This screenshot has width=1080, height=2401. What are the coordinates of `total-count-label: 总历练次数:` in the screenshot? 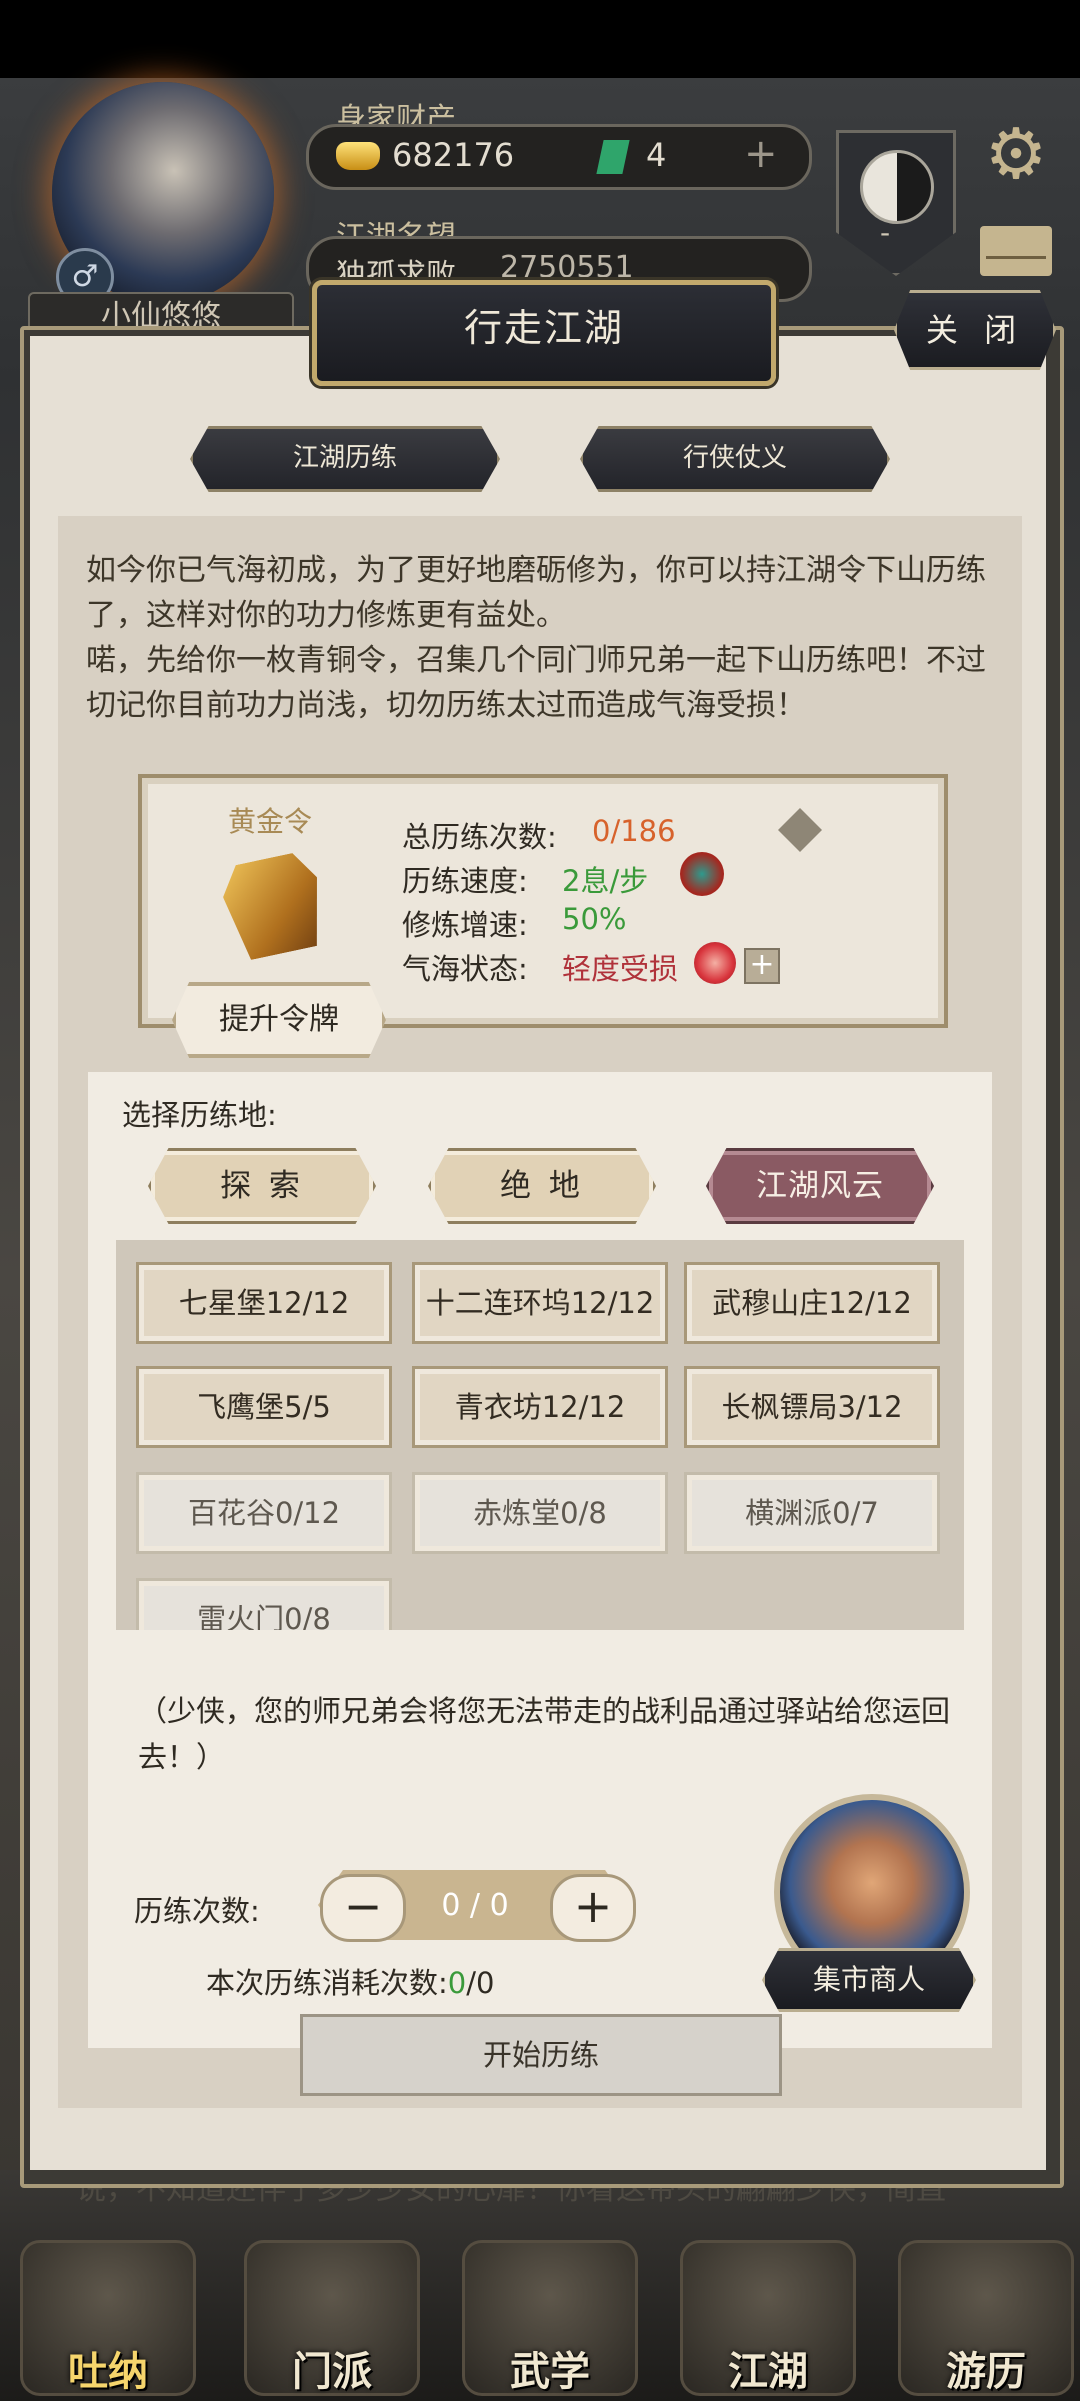 It's located at (479, 837).